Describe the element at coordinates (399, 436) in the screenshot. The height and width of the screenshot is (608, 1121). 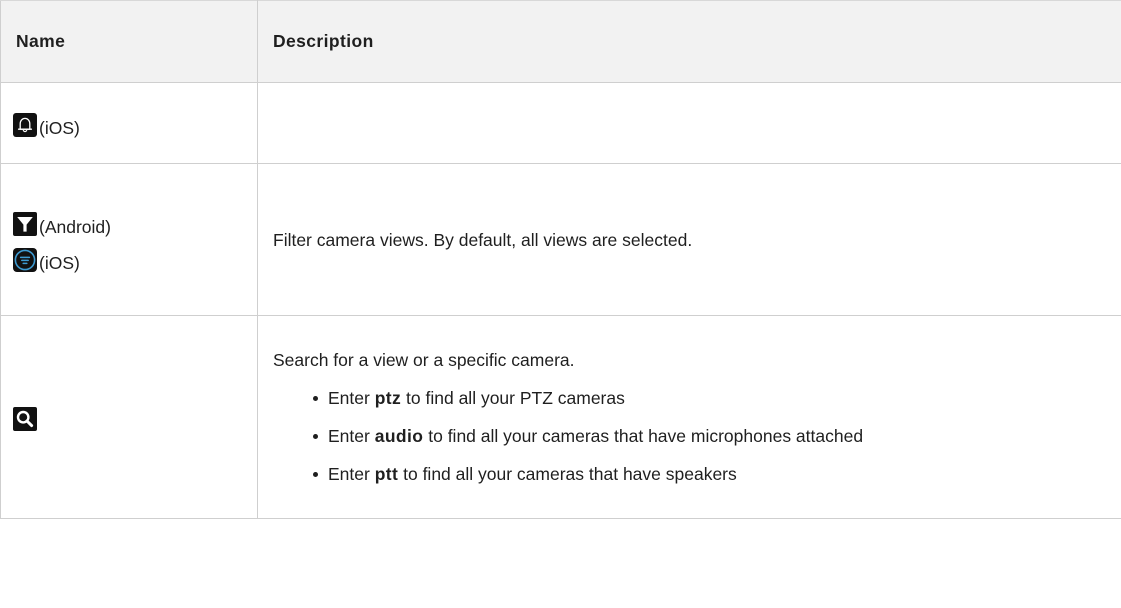
I see `search-keyword: audio` at that location.